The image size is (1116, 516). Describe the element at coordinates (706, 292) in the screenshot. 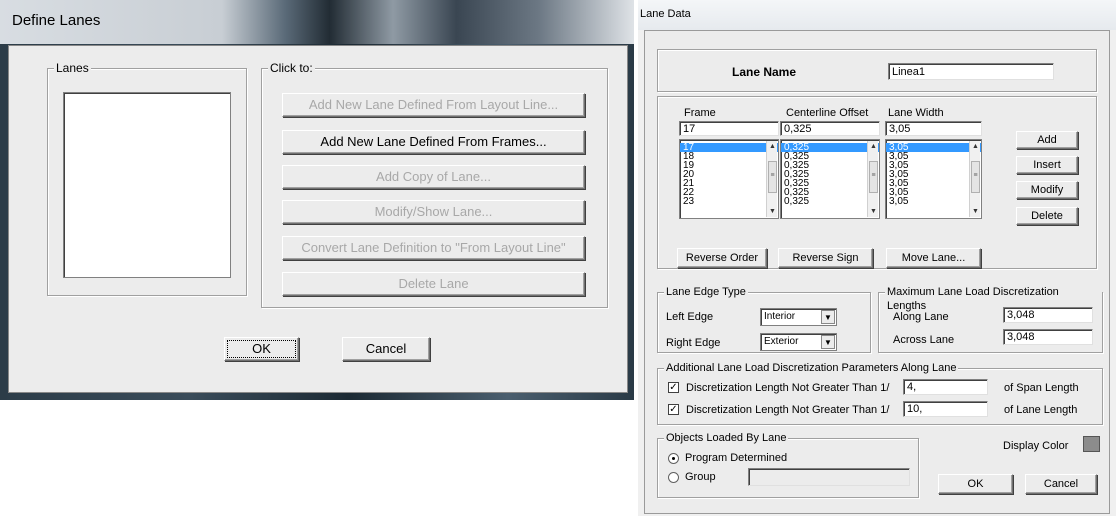

I see `lane-edge-type-title: Lane Edge Type` at that location.